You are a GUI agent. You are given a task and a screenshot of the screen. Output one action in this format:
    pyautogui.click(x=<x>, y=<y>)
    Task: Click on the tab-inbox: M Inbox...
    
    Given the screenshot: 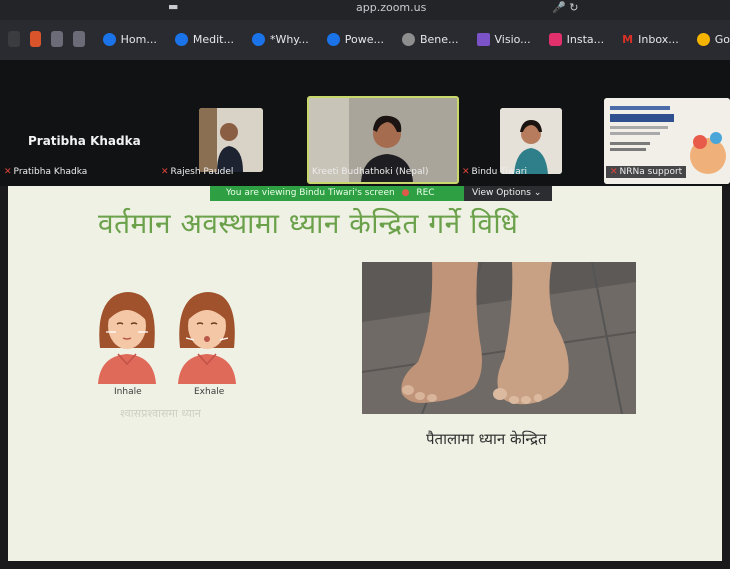 What is the action you would take?
    pyautogui.click(x=650, y=39)
    